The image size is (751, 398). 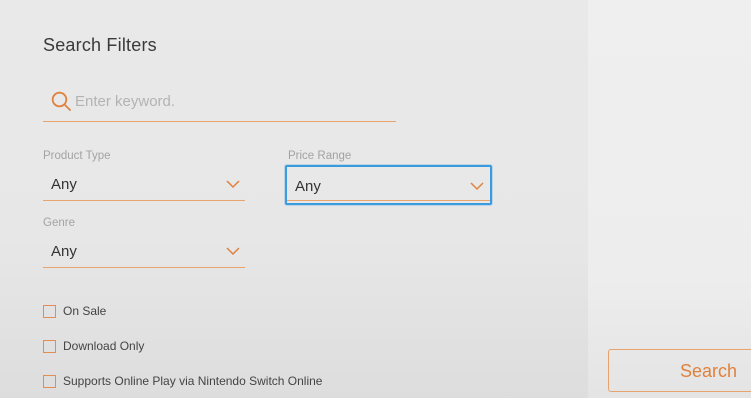 I want to click on search-input, so click(x=225, y=101).